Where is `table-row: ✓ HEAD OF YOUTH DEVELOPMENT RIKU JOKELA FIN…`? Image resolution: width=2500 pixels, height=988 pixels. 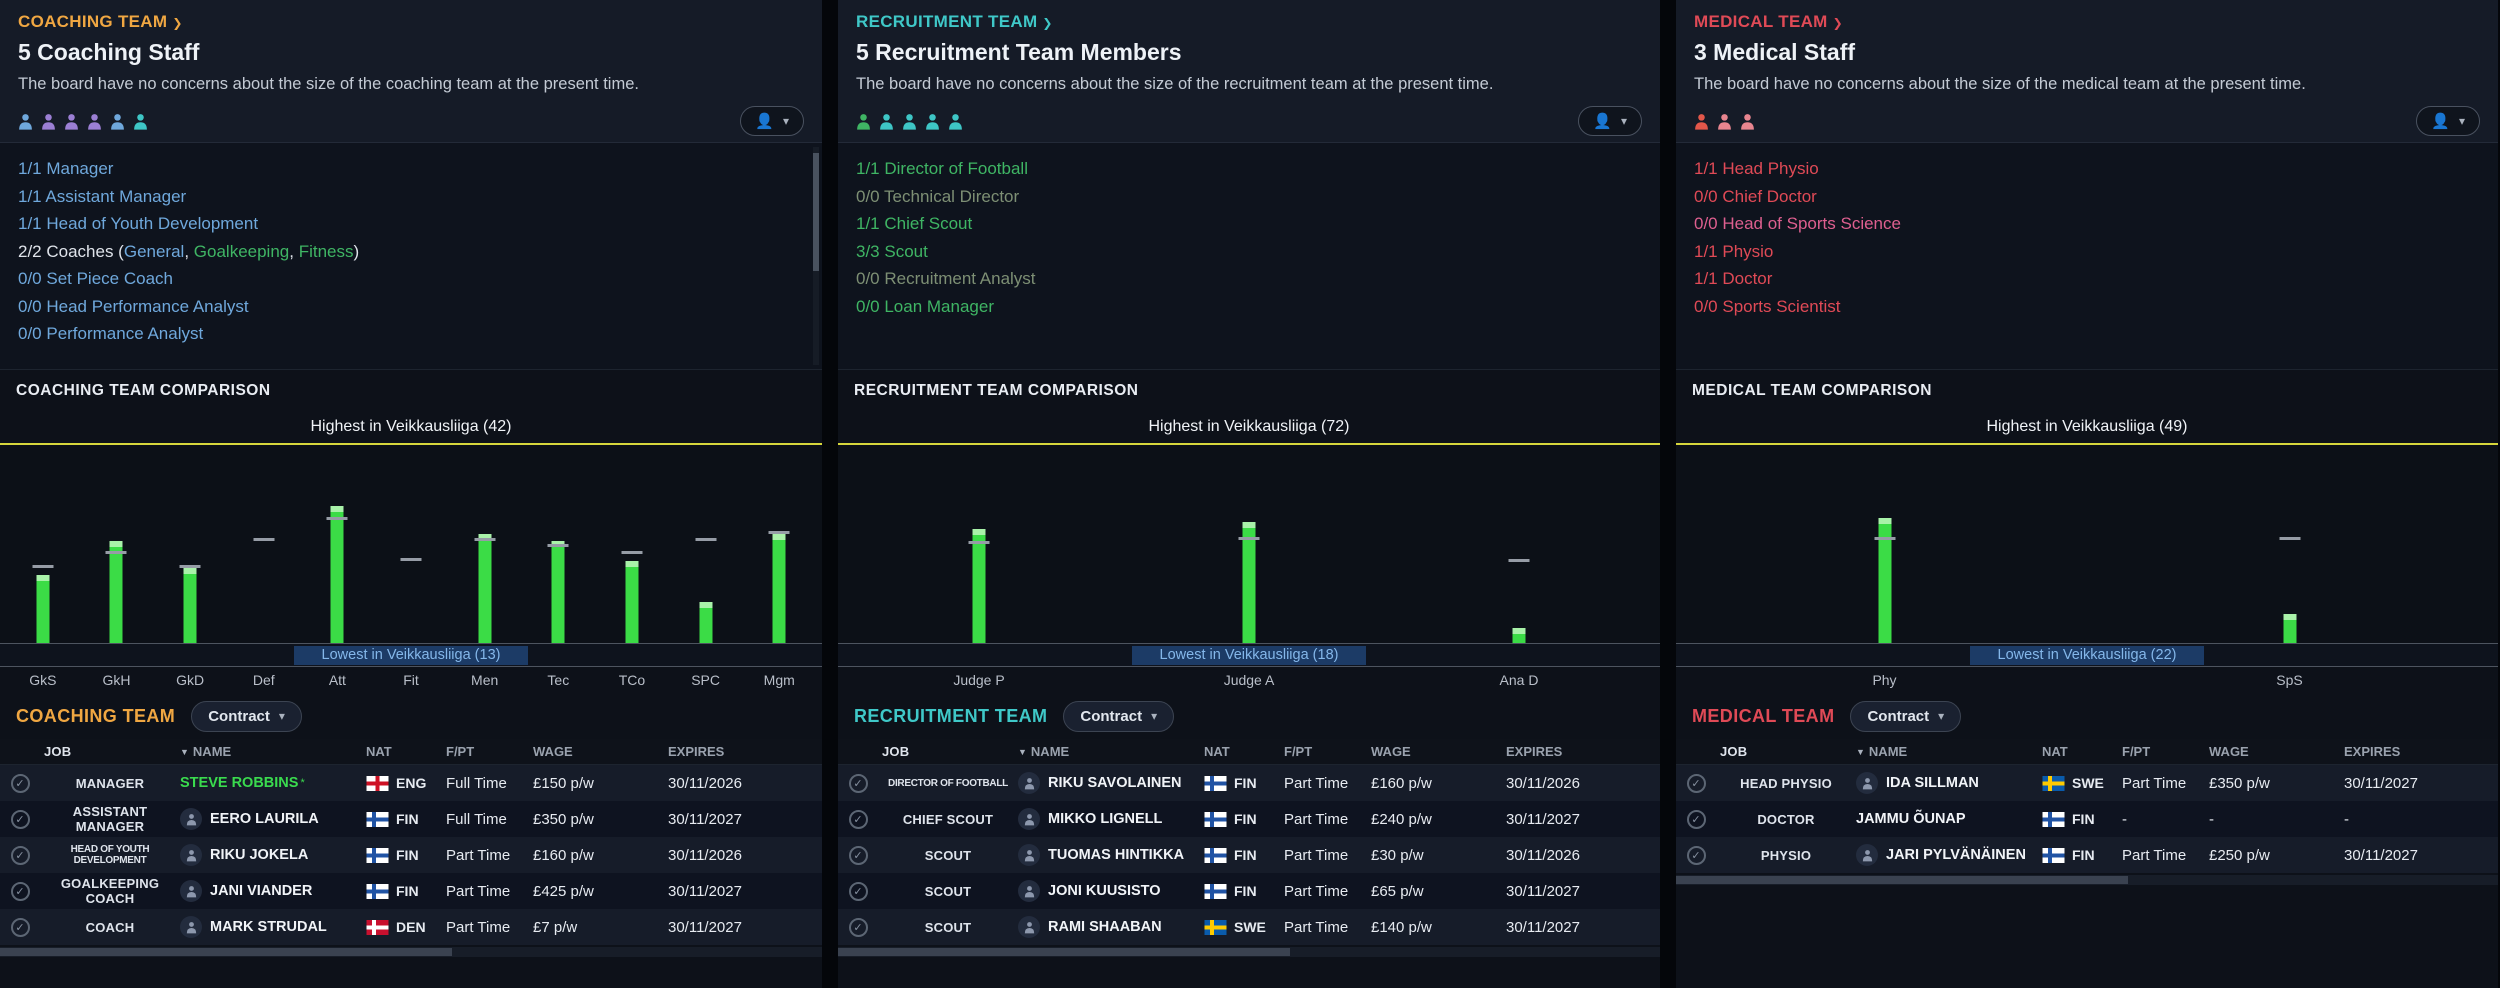
table-row: ✓ HEAD OF YOUTH DEVELOPMENT RIKU JOKELA FIN… is located at coordinates (411, 855).